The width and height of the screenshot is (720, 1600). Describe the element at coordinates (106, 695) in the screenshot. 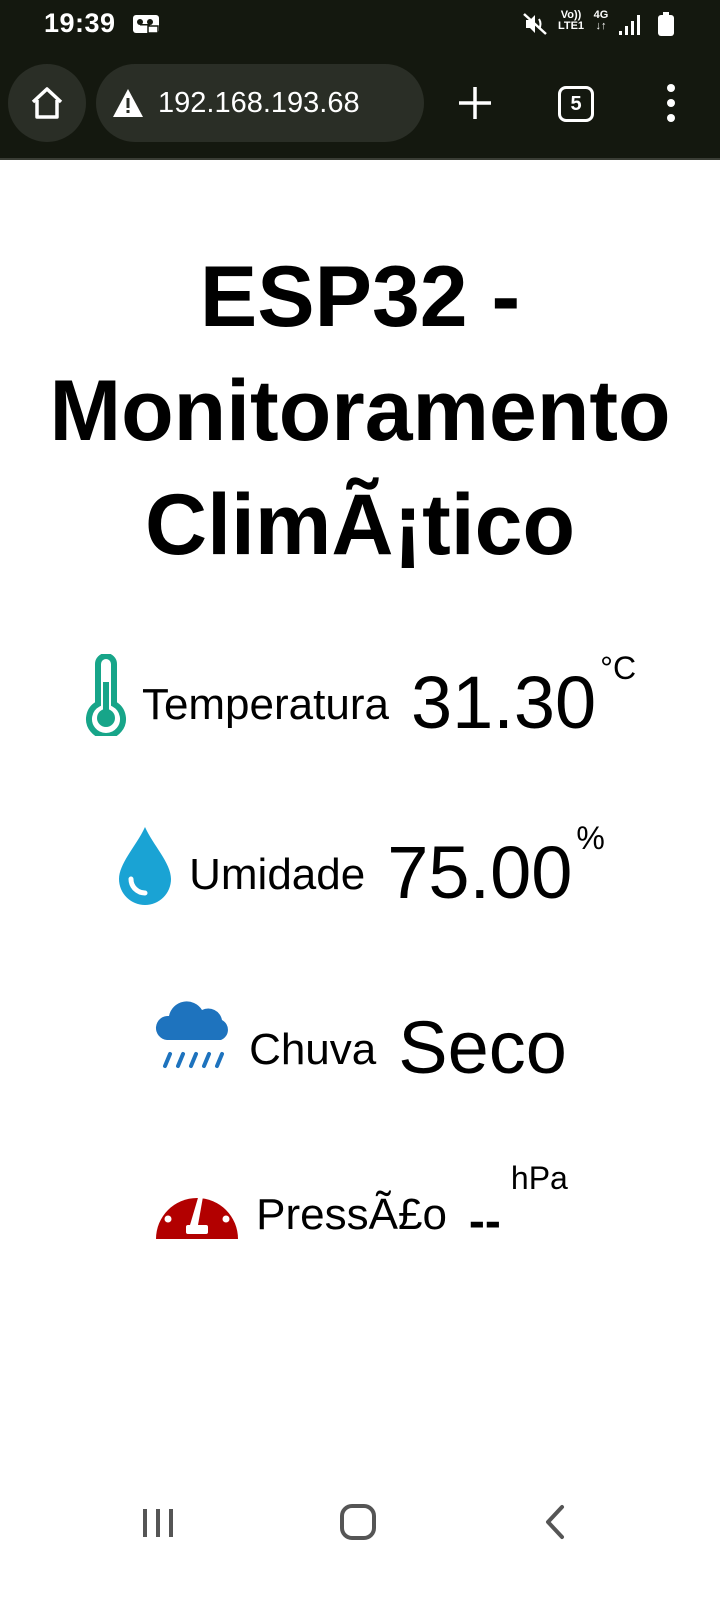

I see `thermometer-icon` at that location.